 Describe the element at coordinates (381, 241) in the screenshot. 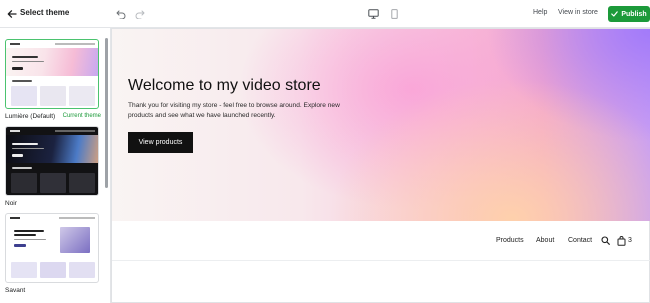

I see `store-header: Products About Contact 3` at that location.